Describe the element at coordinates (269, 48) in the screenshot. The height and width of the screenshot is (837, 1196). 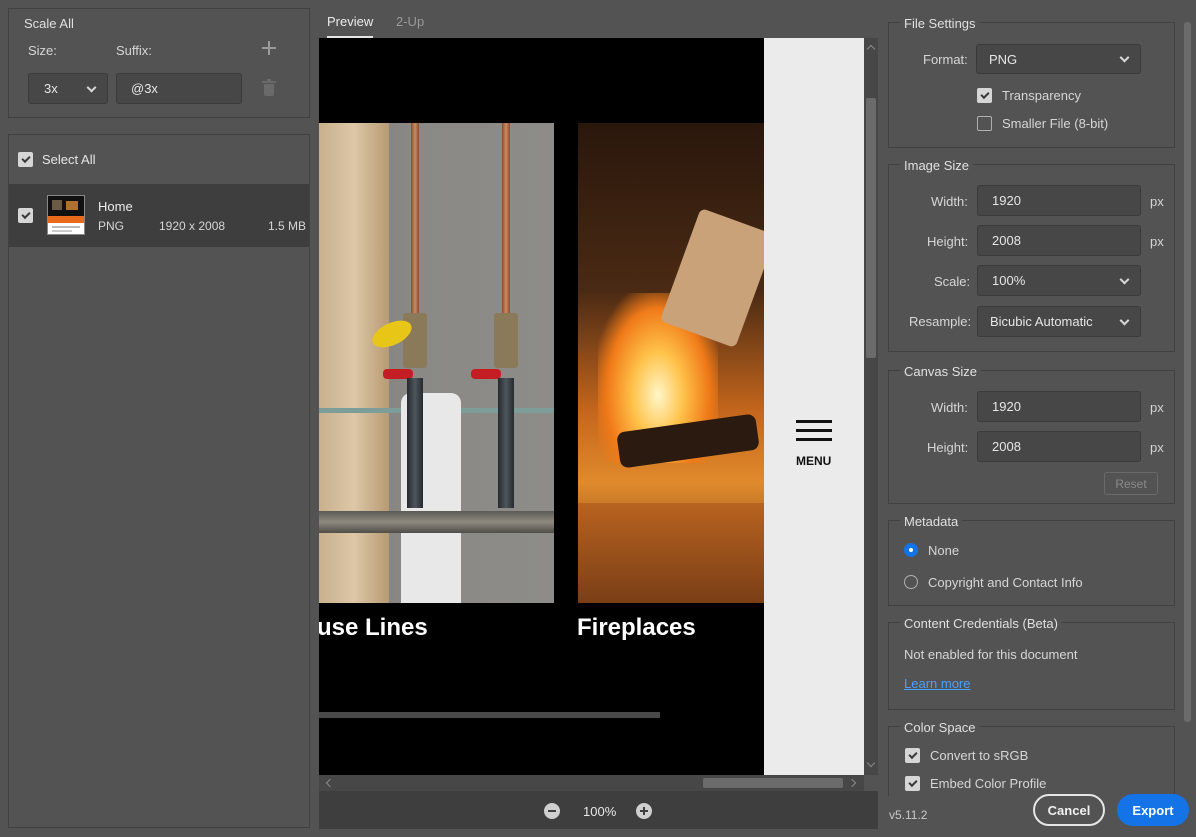
I see `add-scale-icon` at that location.